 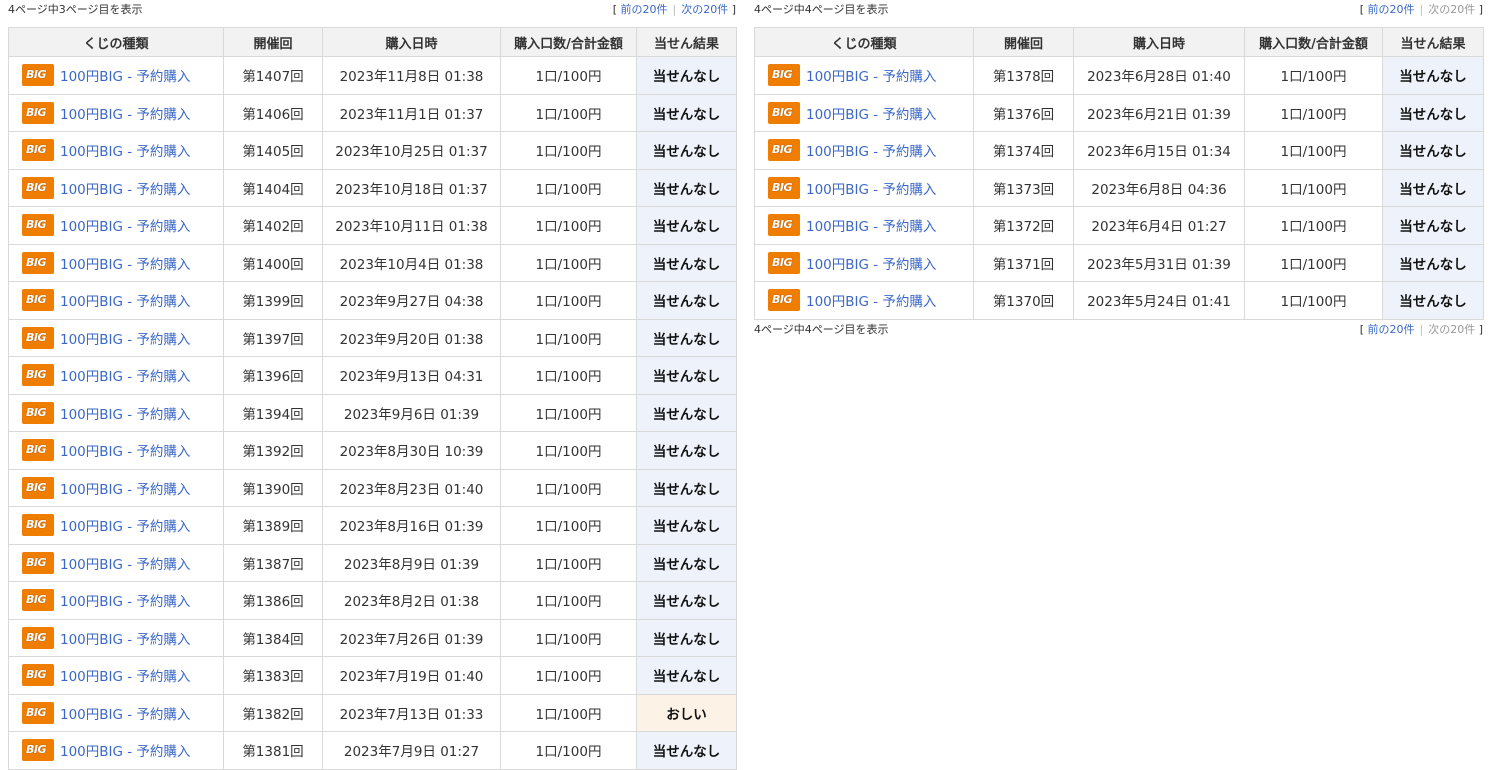 I want to click on round-cell: 第1390回, so click(x=273, y=487).